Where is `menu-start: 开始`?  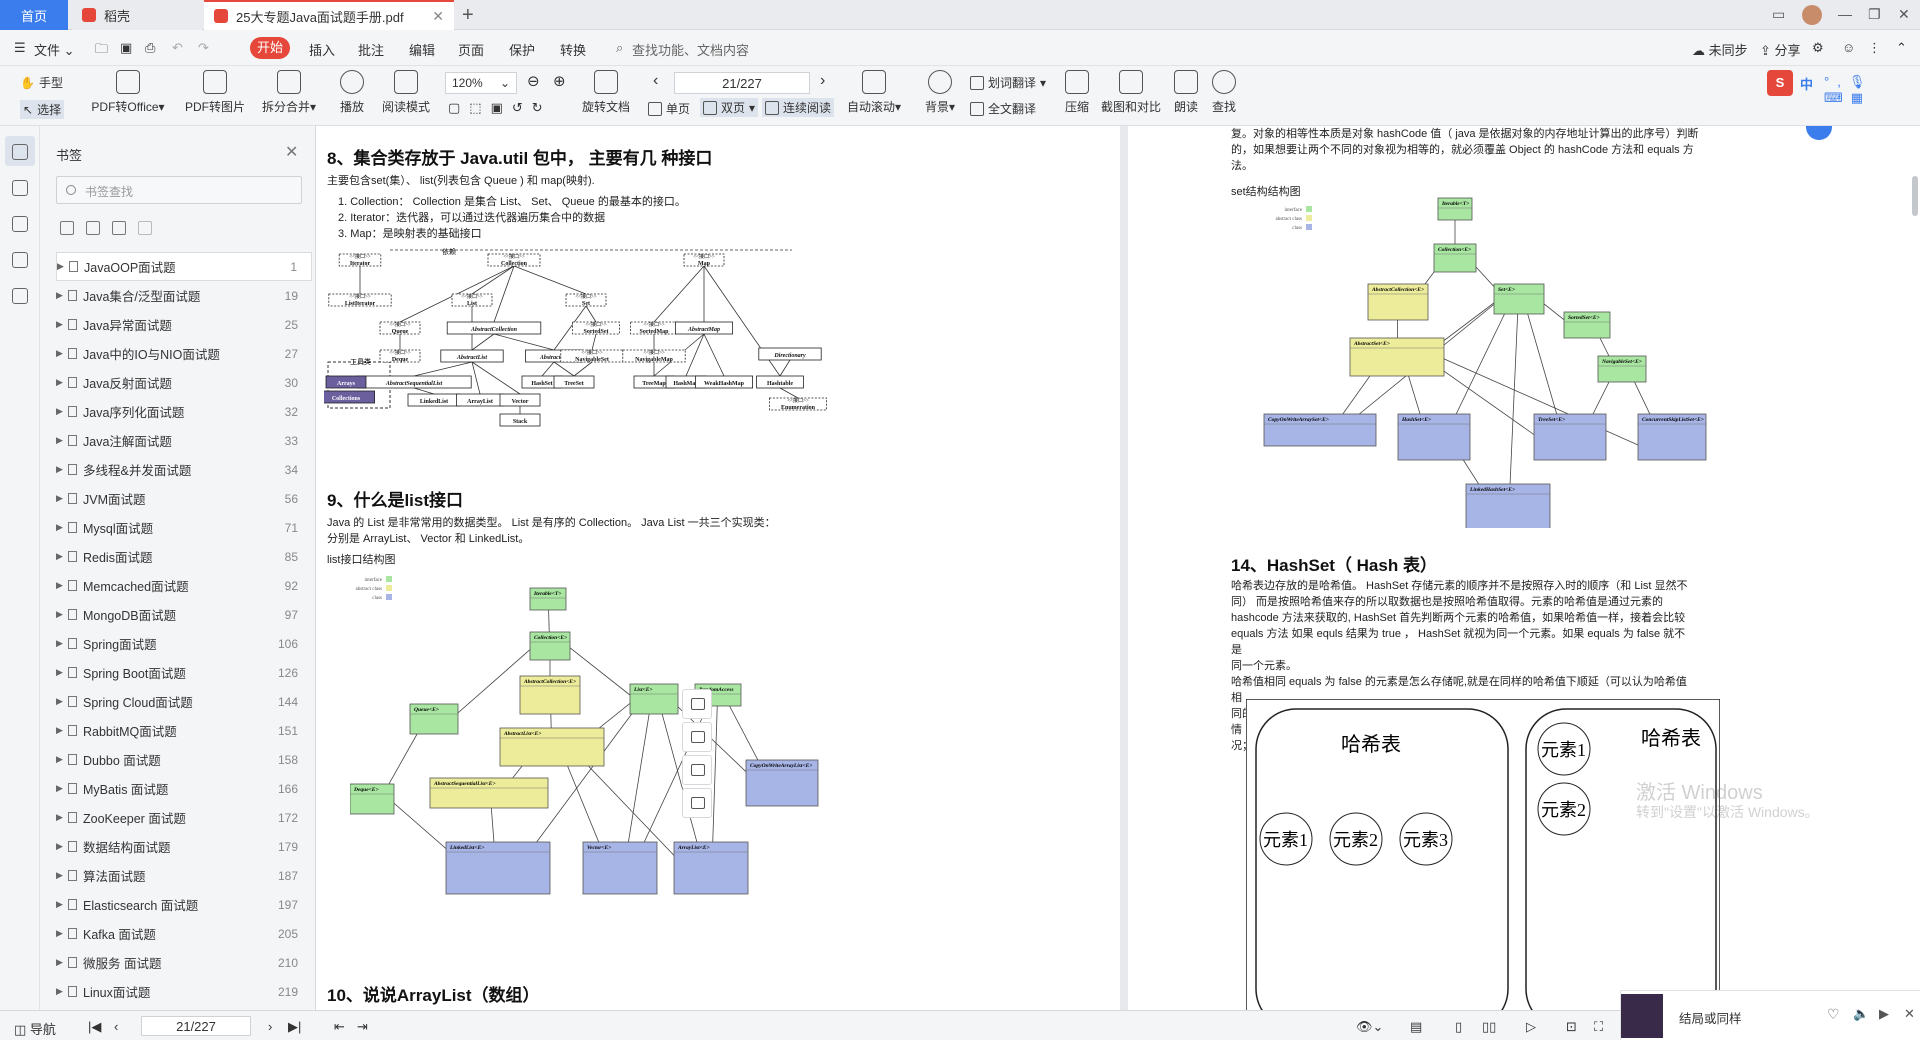 menu-start: 开始 is located at coordinates (270, 48).